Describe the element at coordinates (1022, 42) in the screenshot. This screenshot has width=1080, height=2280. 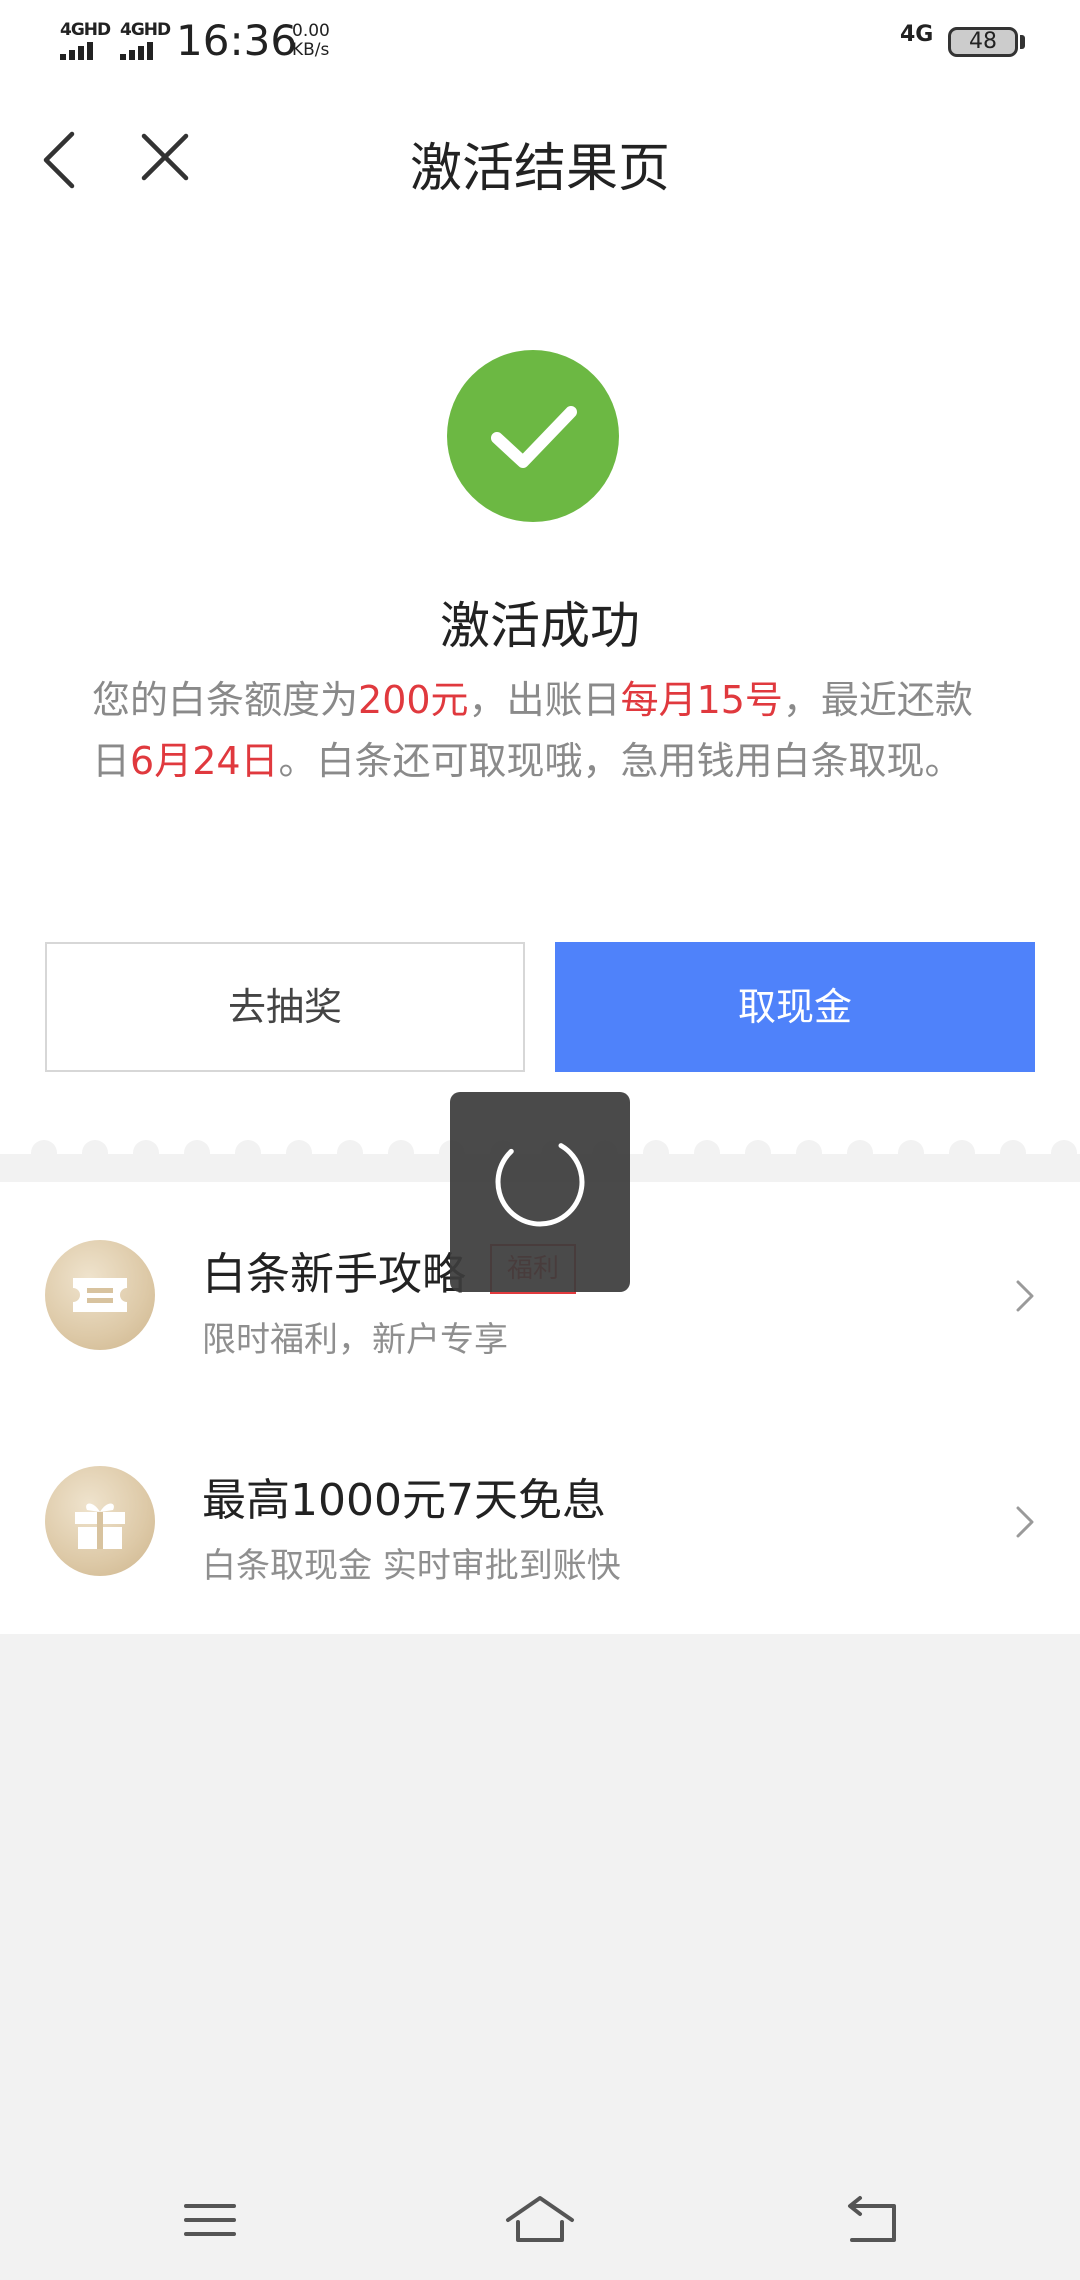
I see `battery-nub` at that location.